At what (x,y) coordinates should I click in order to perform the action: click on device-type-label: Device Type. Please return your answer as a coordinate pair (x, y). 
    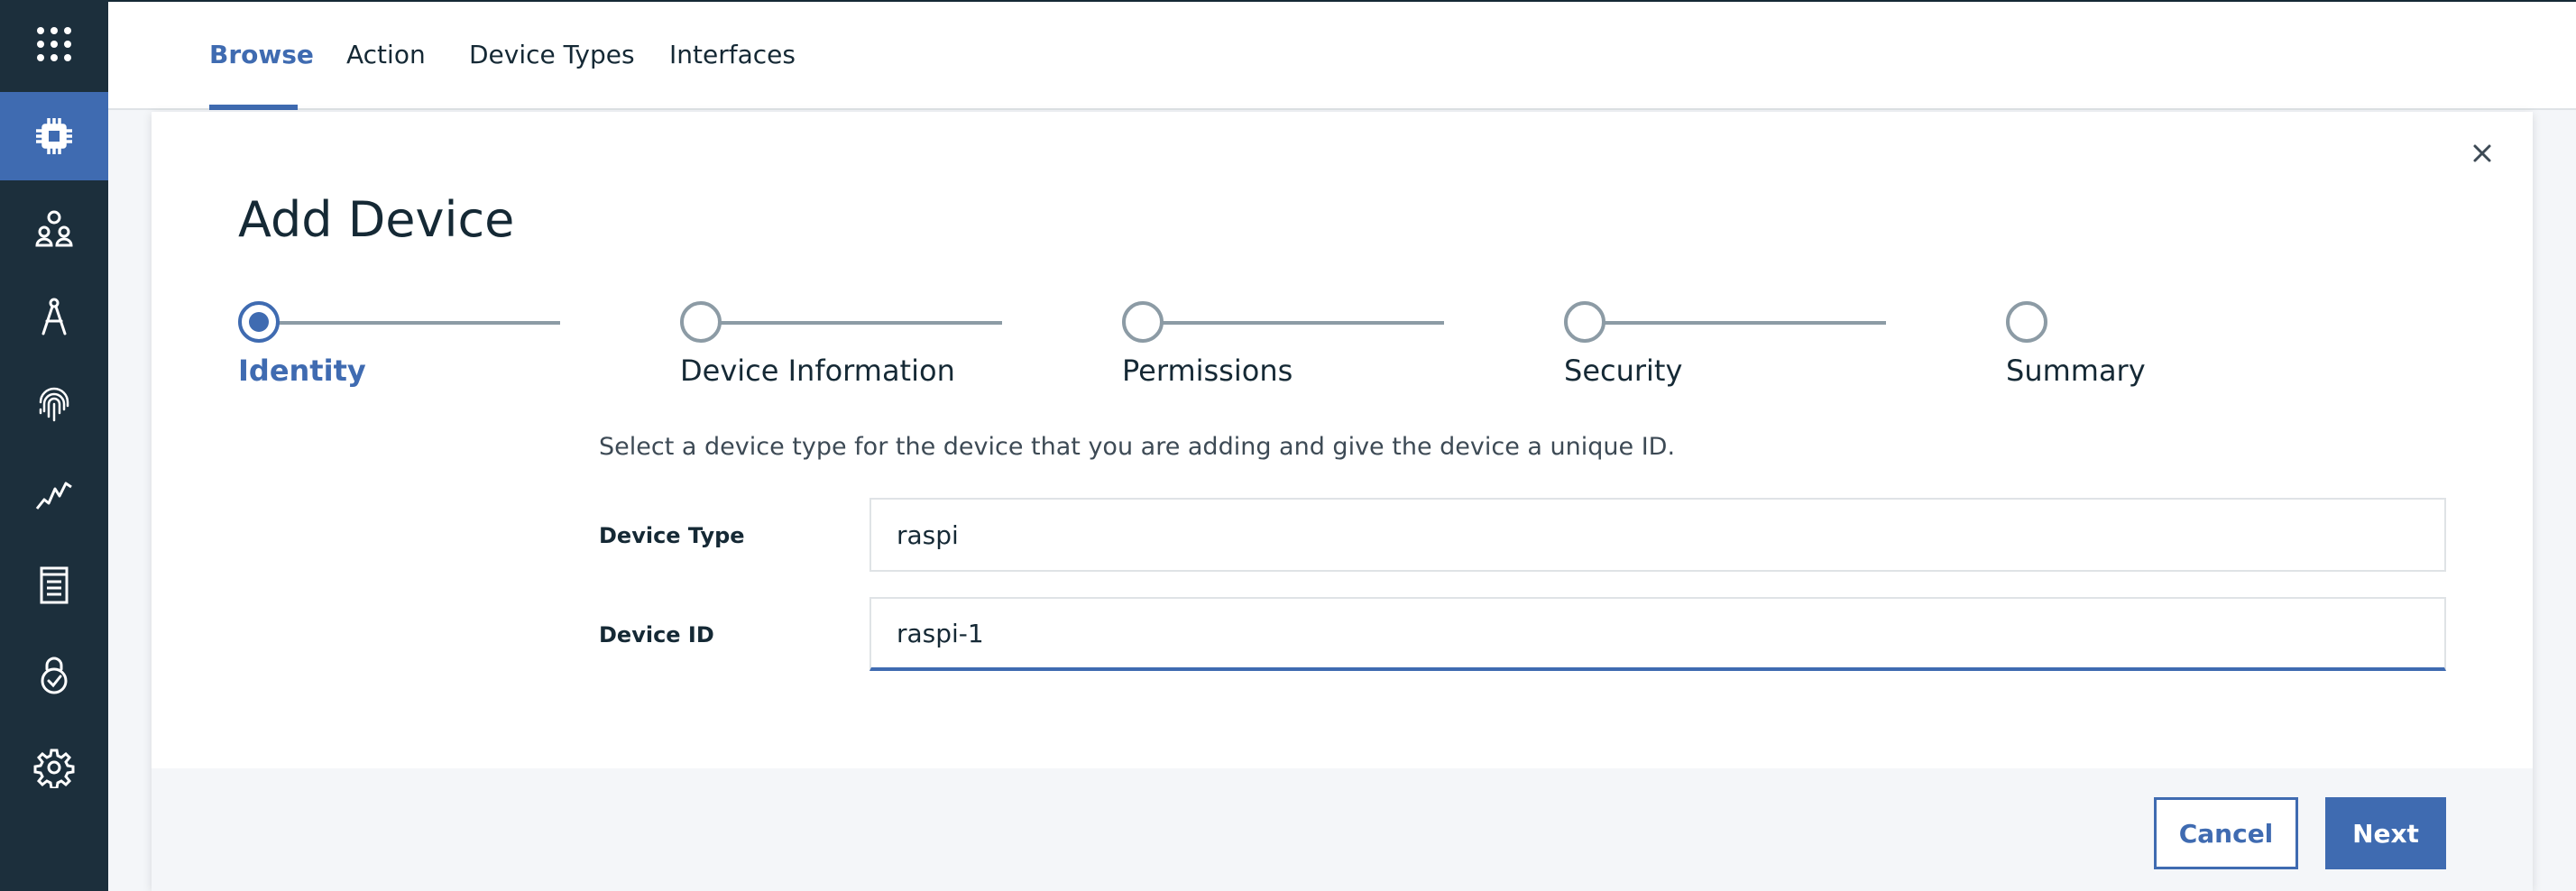
    Looking at the image, I should click on (672, 535).